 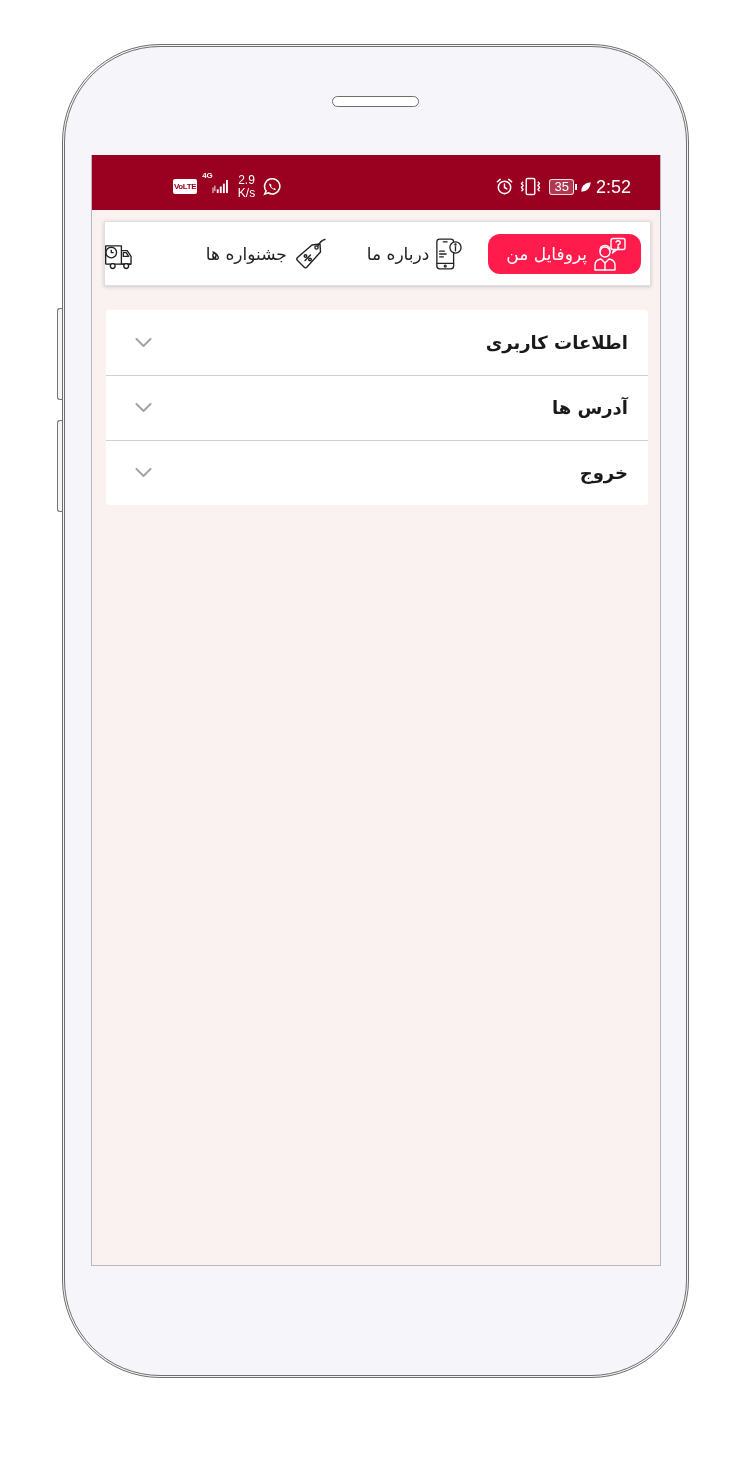 What do you see at coordinates (414, 253) in the screenshot?
I see `tab: درباره ما` at bounding box center [414, 253].